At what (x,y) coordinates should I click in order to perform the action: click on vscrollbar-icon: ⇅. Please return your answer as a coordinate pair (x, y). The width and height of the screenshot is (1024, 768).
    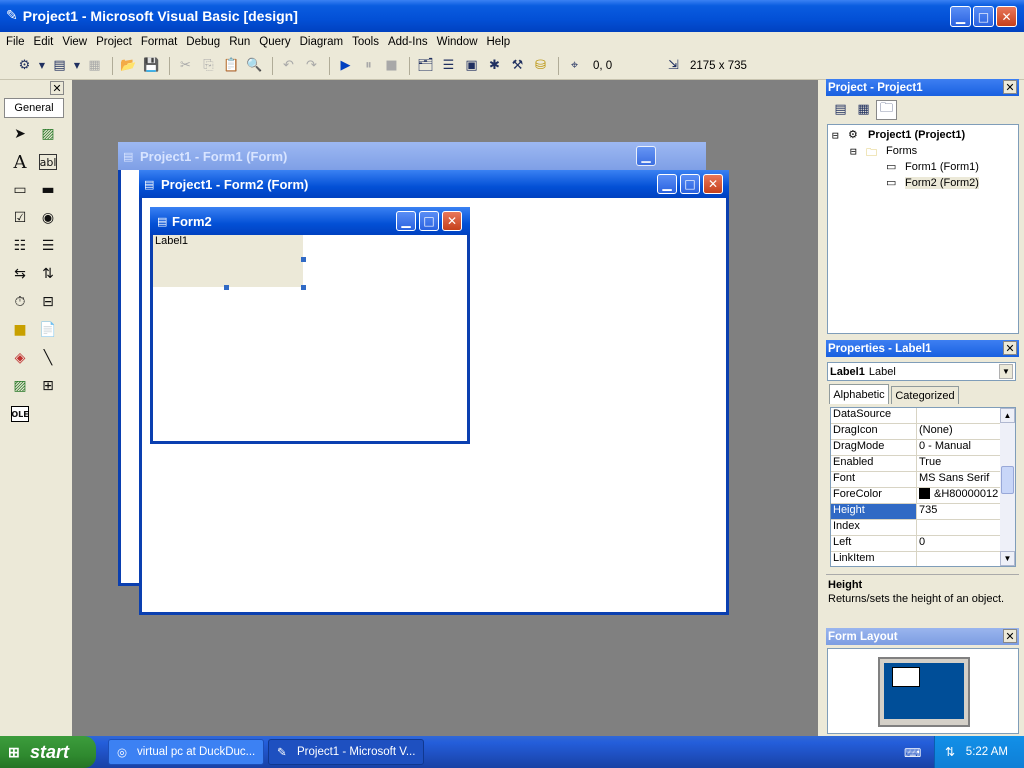
    Looking at the image, I should click on (48, 274).